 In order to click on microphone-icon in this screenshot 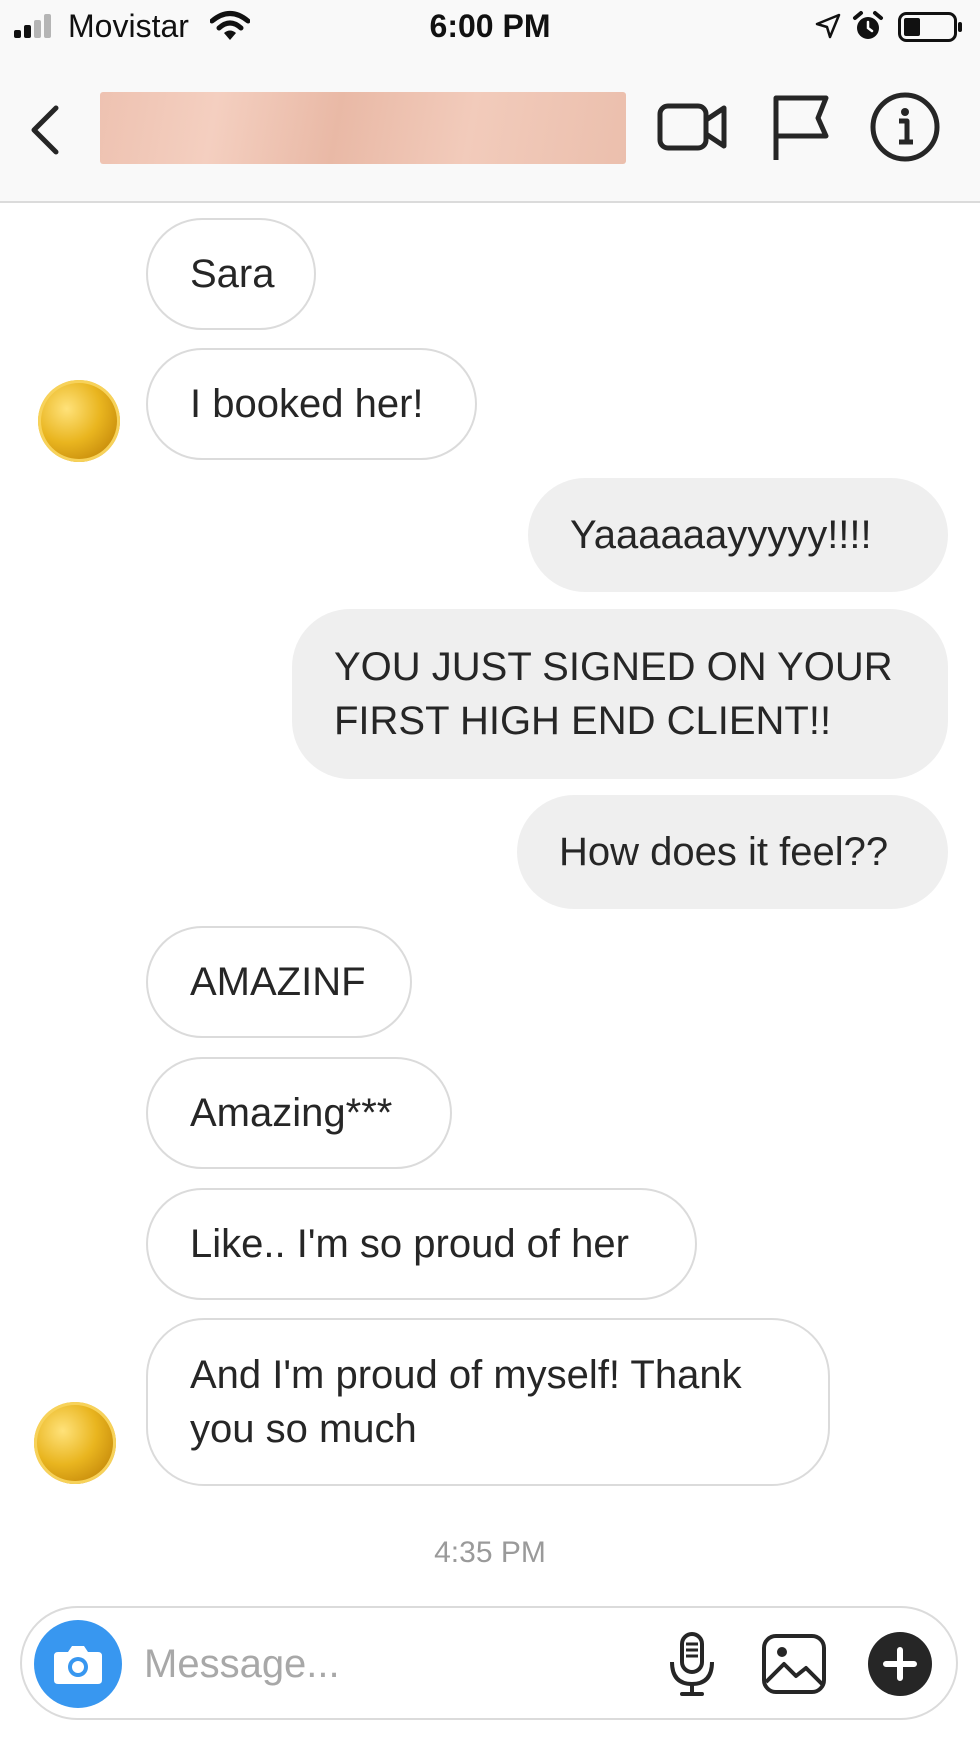, I will do `click(692, 1664)`.